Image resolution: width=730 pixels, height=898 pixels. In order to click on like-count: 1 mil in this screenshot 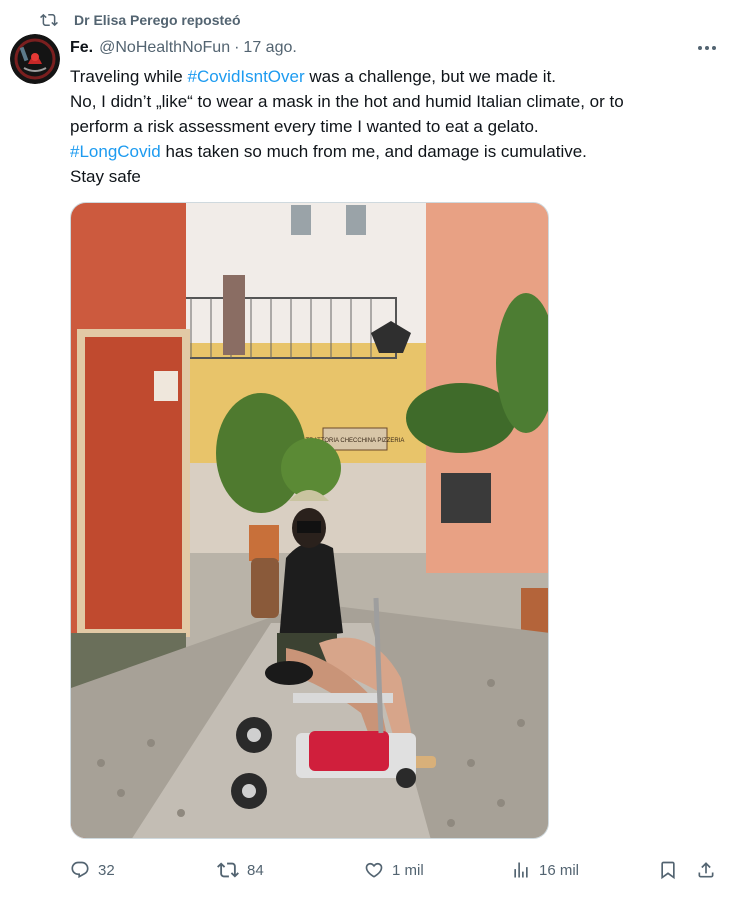, I will do `click(408, 870)`.